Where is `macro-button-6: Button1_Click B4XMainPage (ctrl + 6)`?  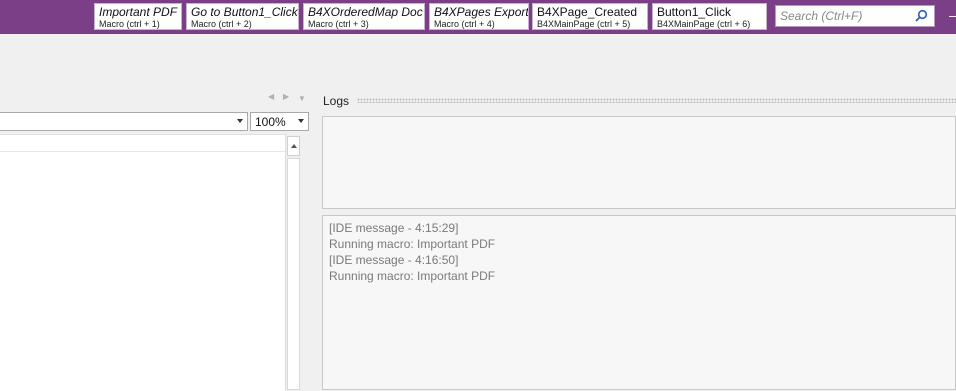 macro-button-6: Button1_Click B4XMainPage (ctrl + 6) is located at coordinates (709, 16).